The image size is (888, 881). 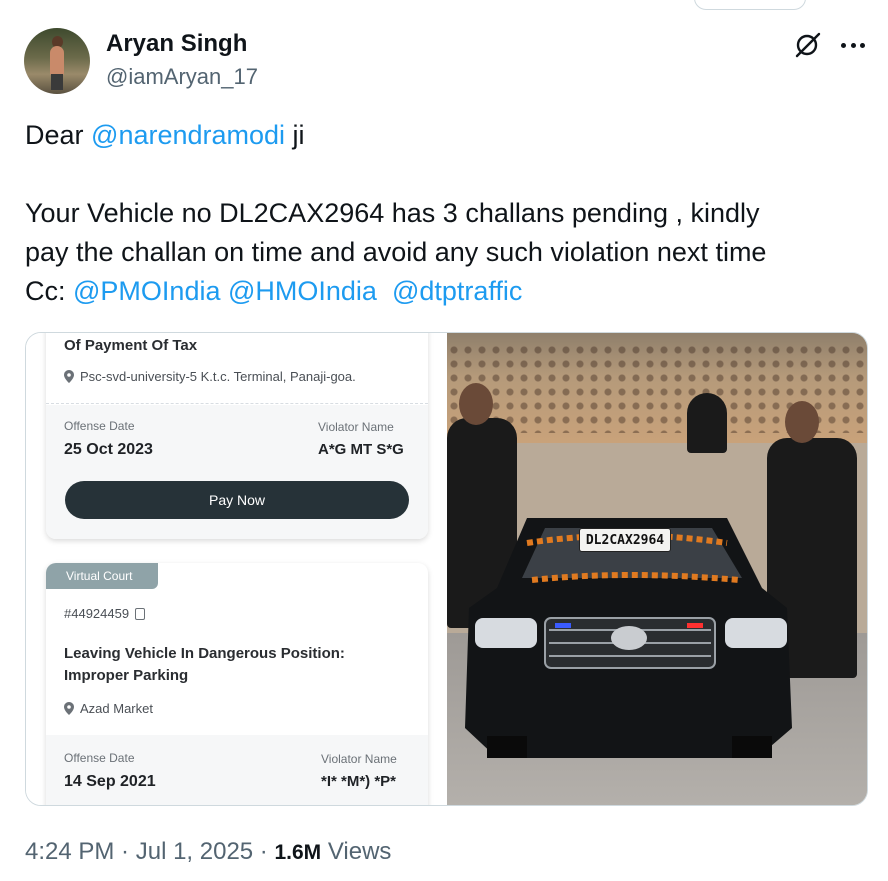 What do you see at coordinates (140, 613) in the screenshot?
I see `copy-icon` at bounding box center [140, 613].